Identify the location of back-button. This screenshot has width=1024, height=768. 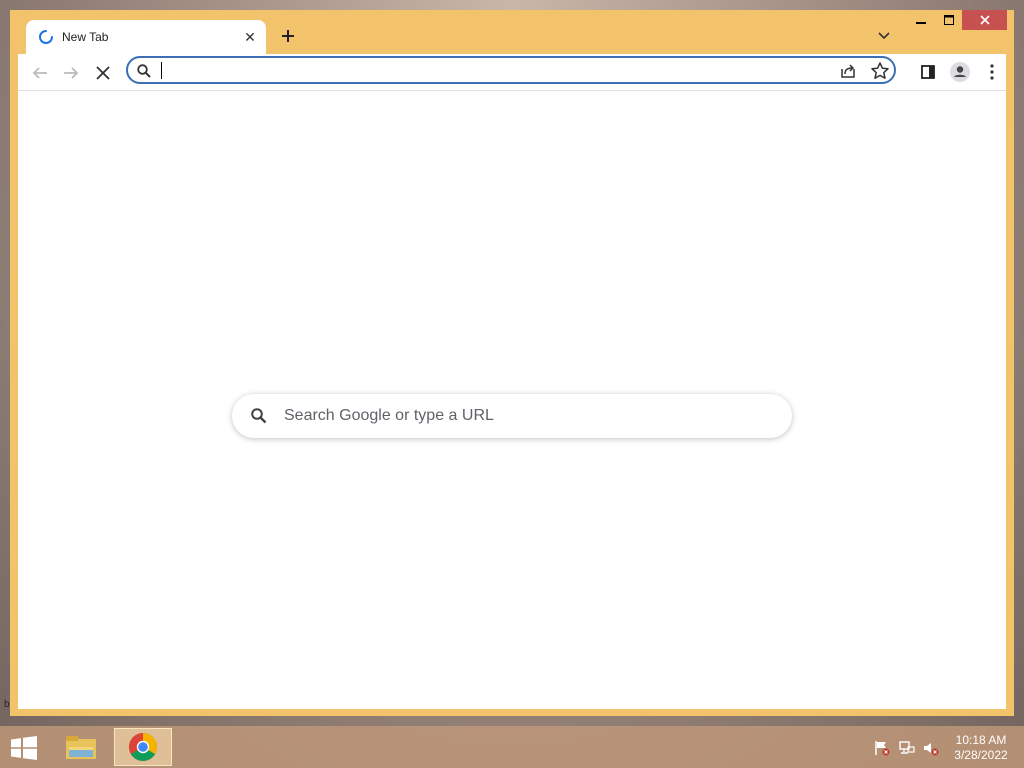
(40, 73).